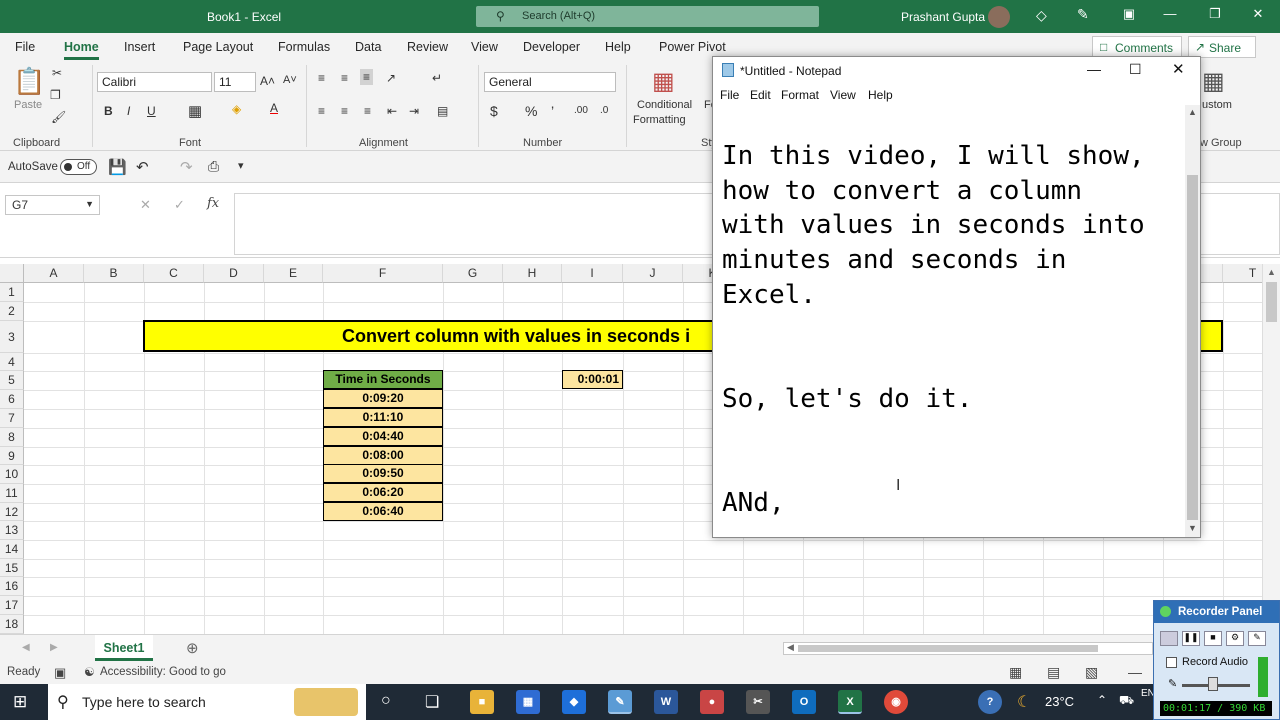 This screenshot has height=720, width=1280. Describe the element at coordinates (57, 73) in the screenshot. I see `cut-icon: ✂` at that location.